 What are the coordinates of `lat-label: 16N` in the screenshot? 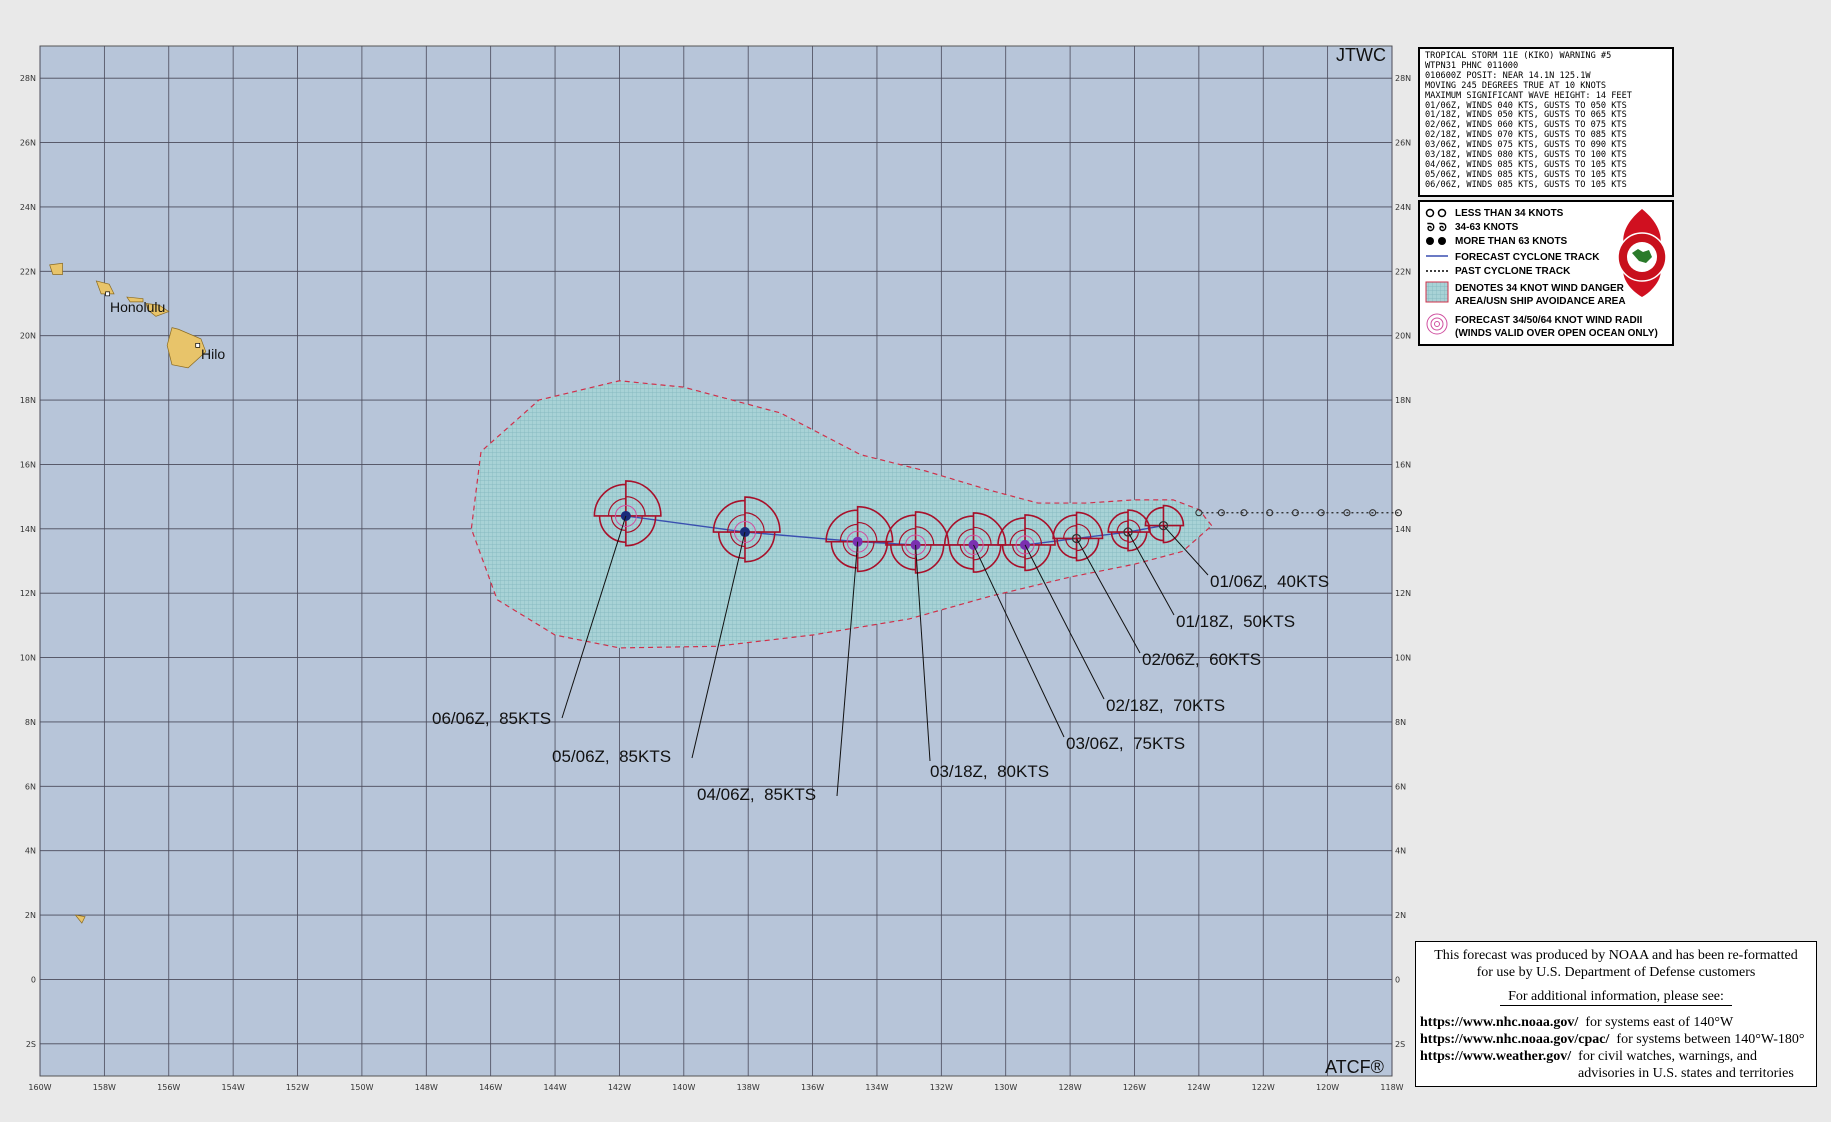 It's located at (28, 464).